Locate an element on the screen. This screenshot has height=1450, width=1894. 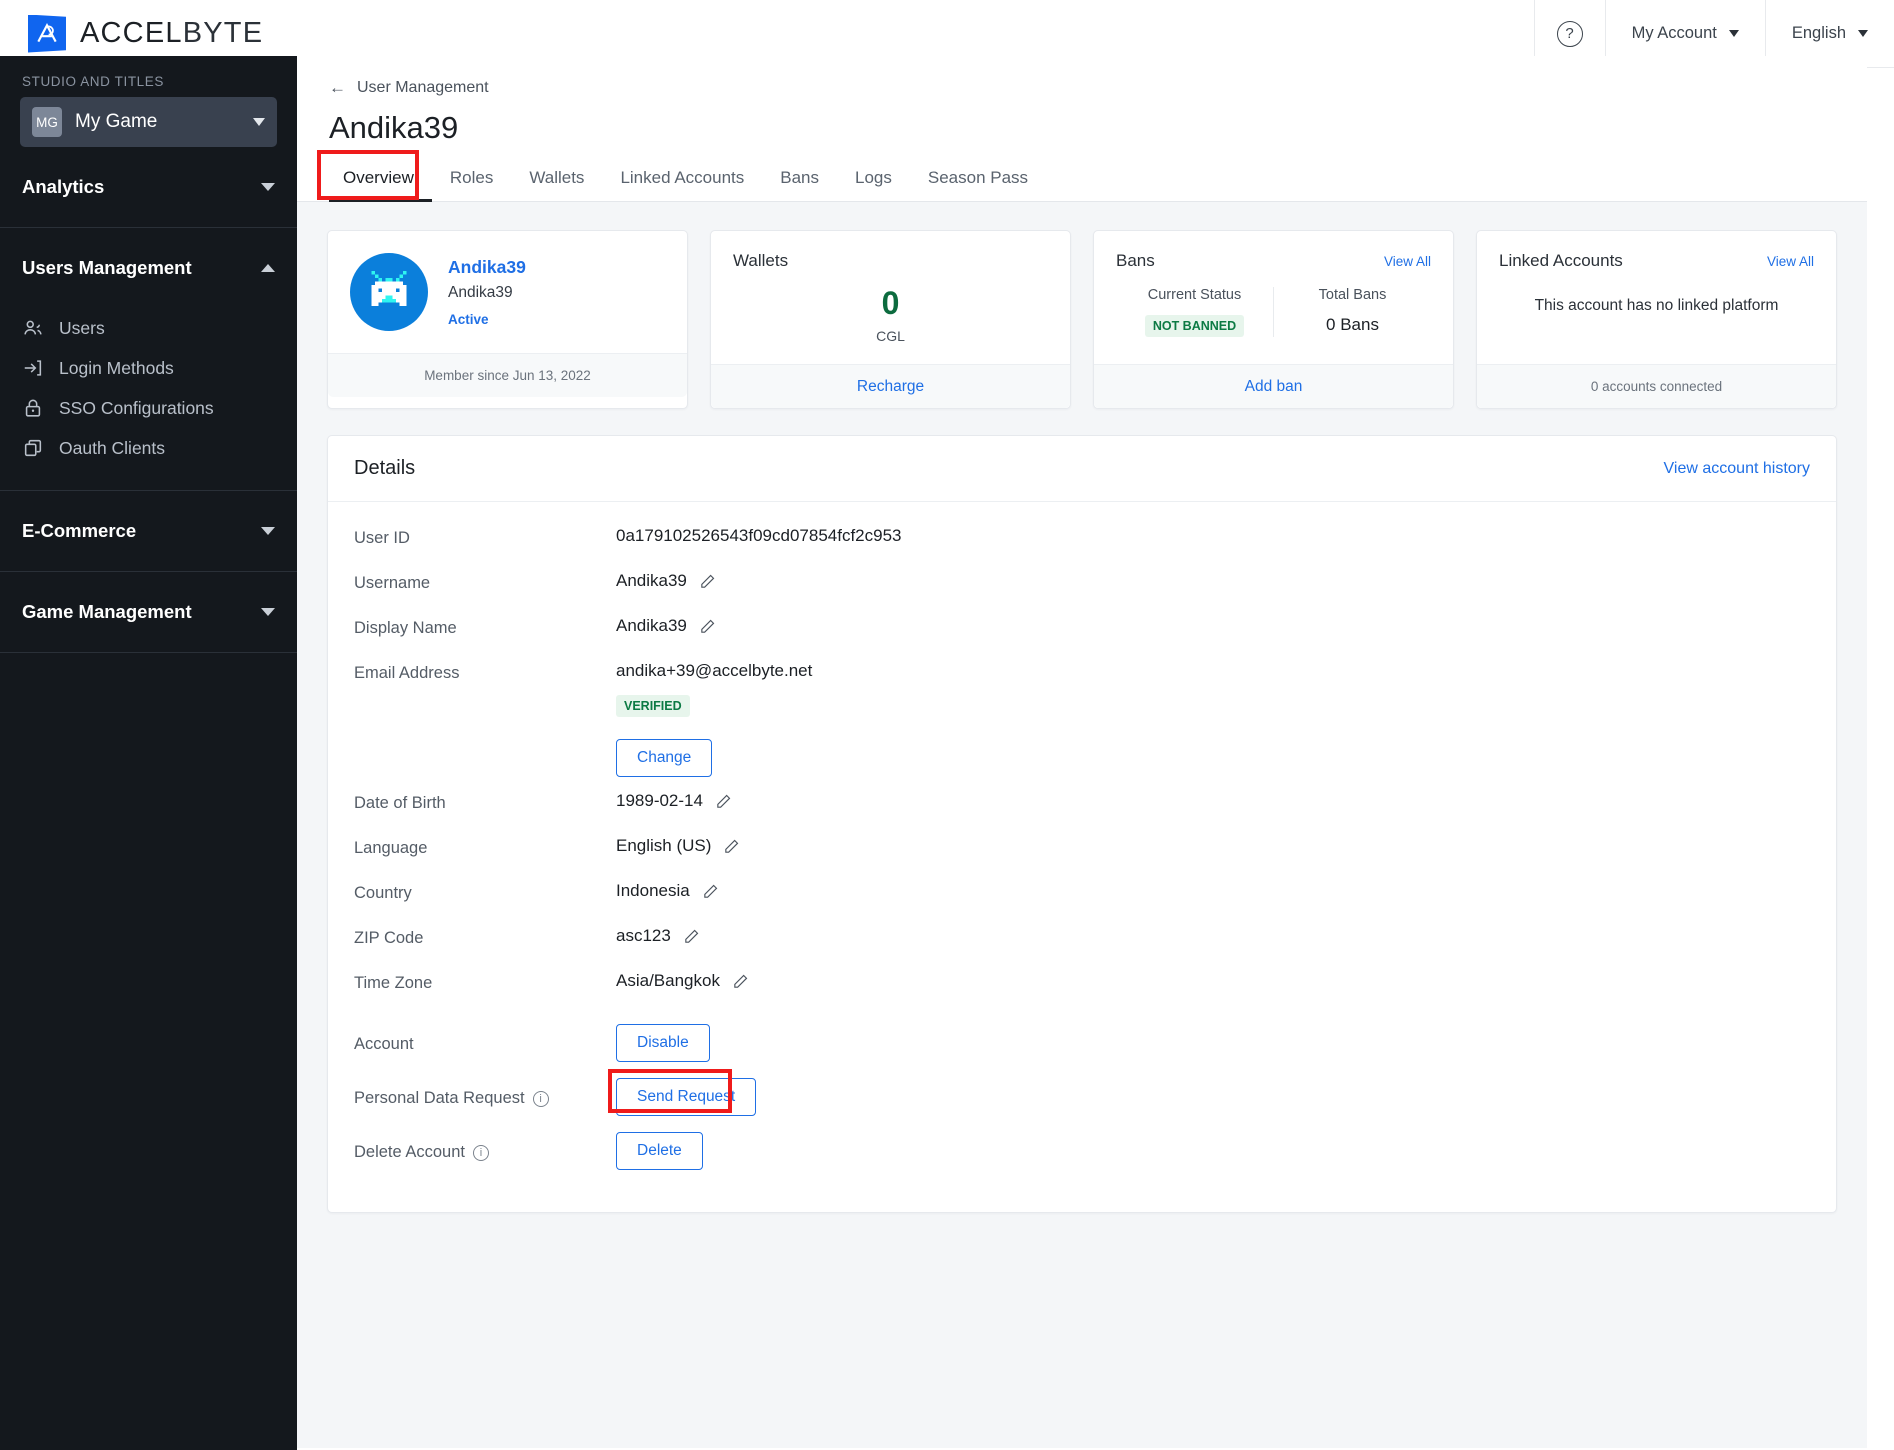
detail-row-personal-data-request: Personal Data Request i Send Request is located at coordinates (1082, 1096).